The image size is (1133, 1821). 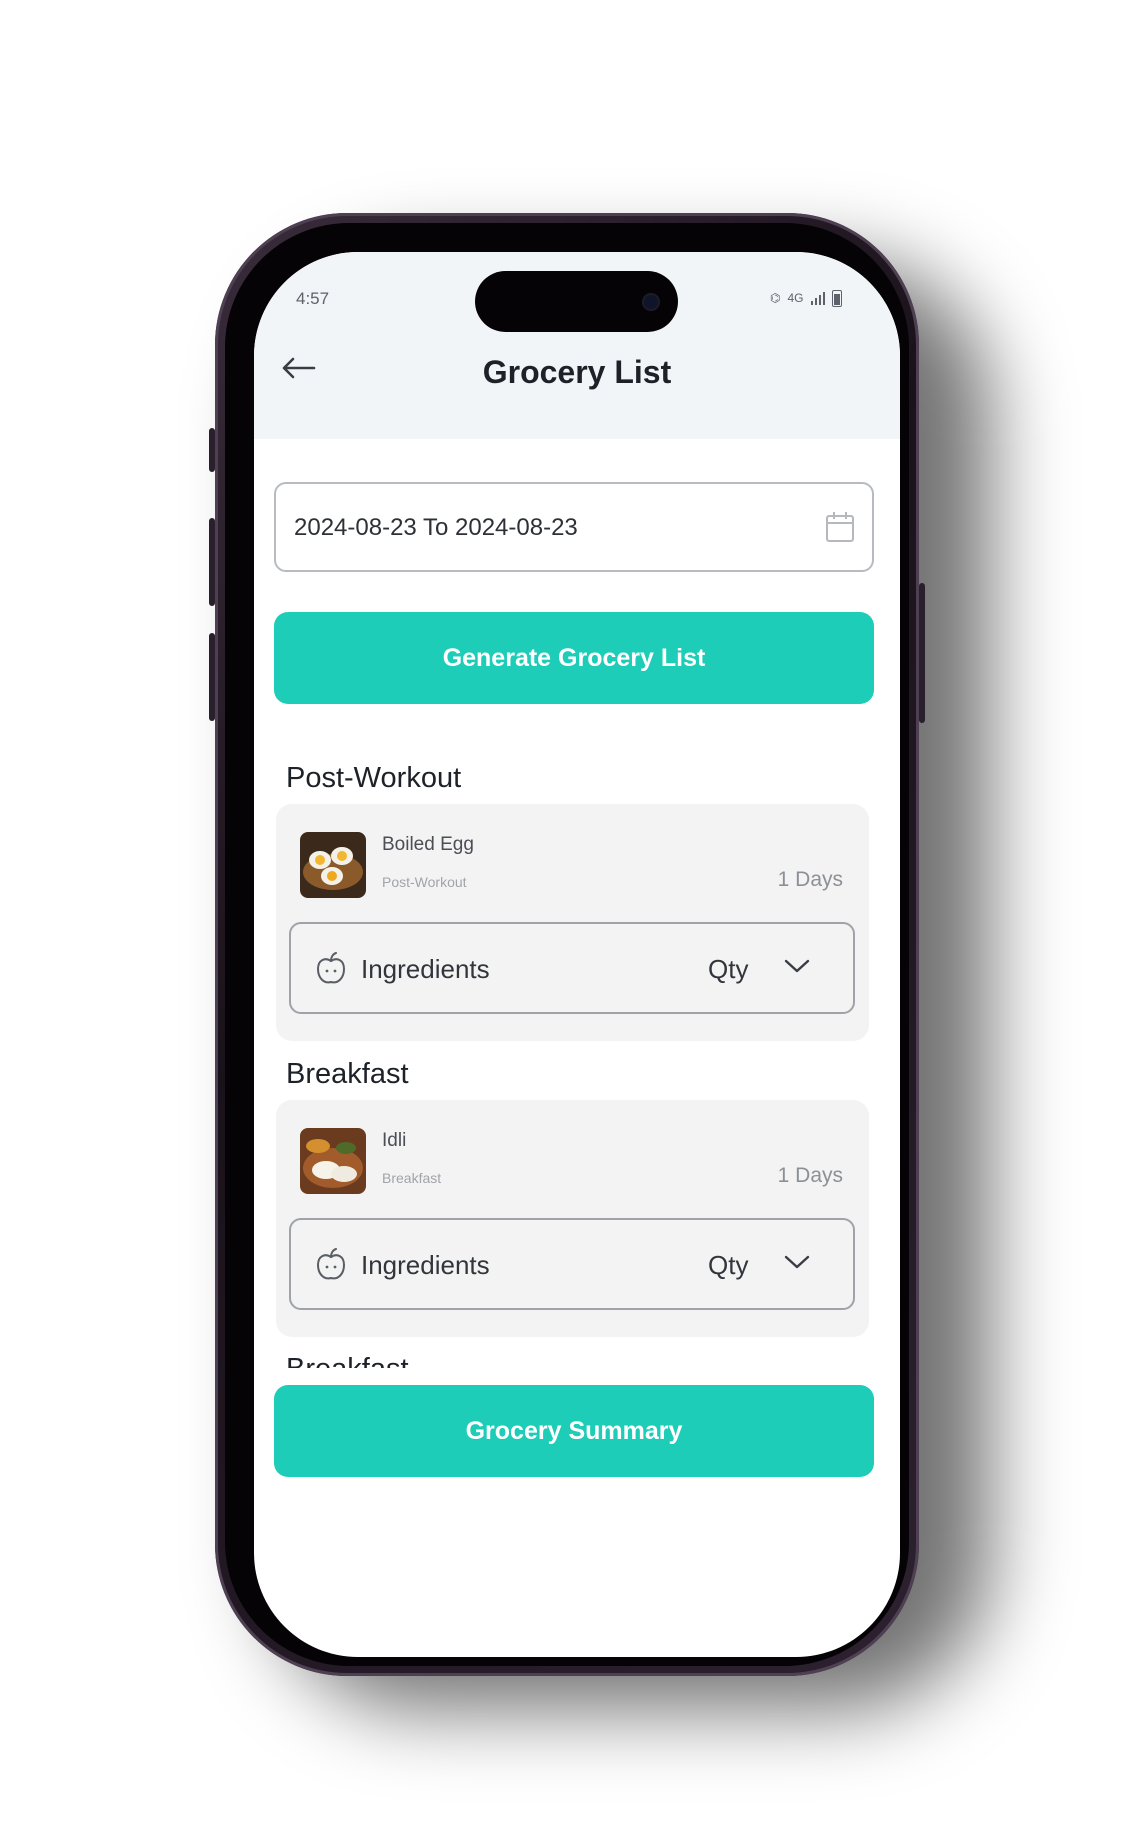 What do you see at coordinates (574, 1431) in the screenshot?
I see `grocery-summary-button: Grocery Summary` at bounding box center [574, 1431].